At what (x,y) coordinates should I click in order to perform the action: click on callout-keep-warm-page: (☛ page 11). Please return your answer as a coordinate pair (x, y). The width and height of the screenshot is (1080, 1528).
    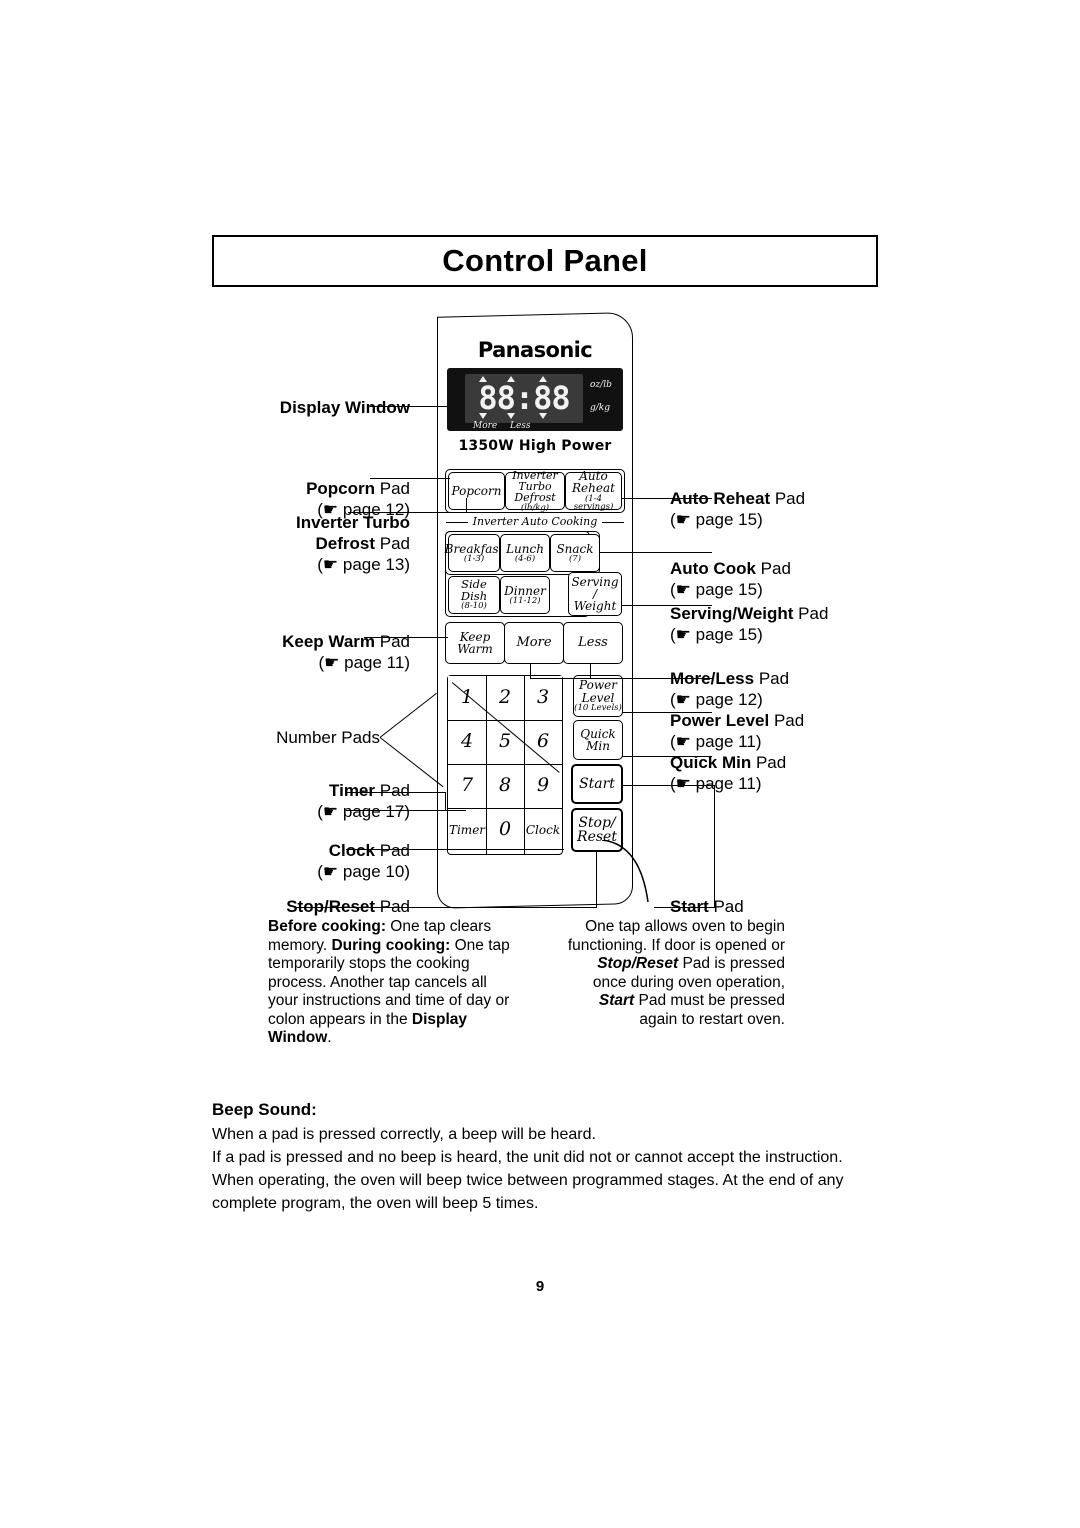
    Looking at the image, I should click on (364, 662).